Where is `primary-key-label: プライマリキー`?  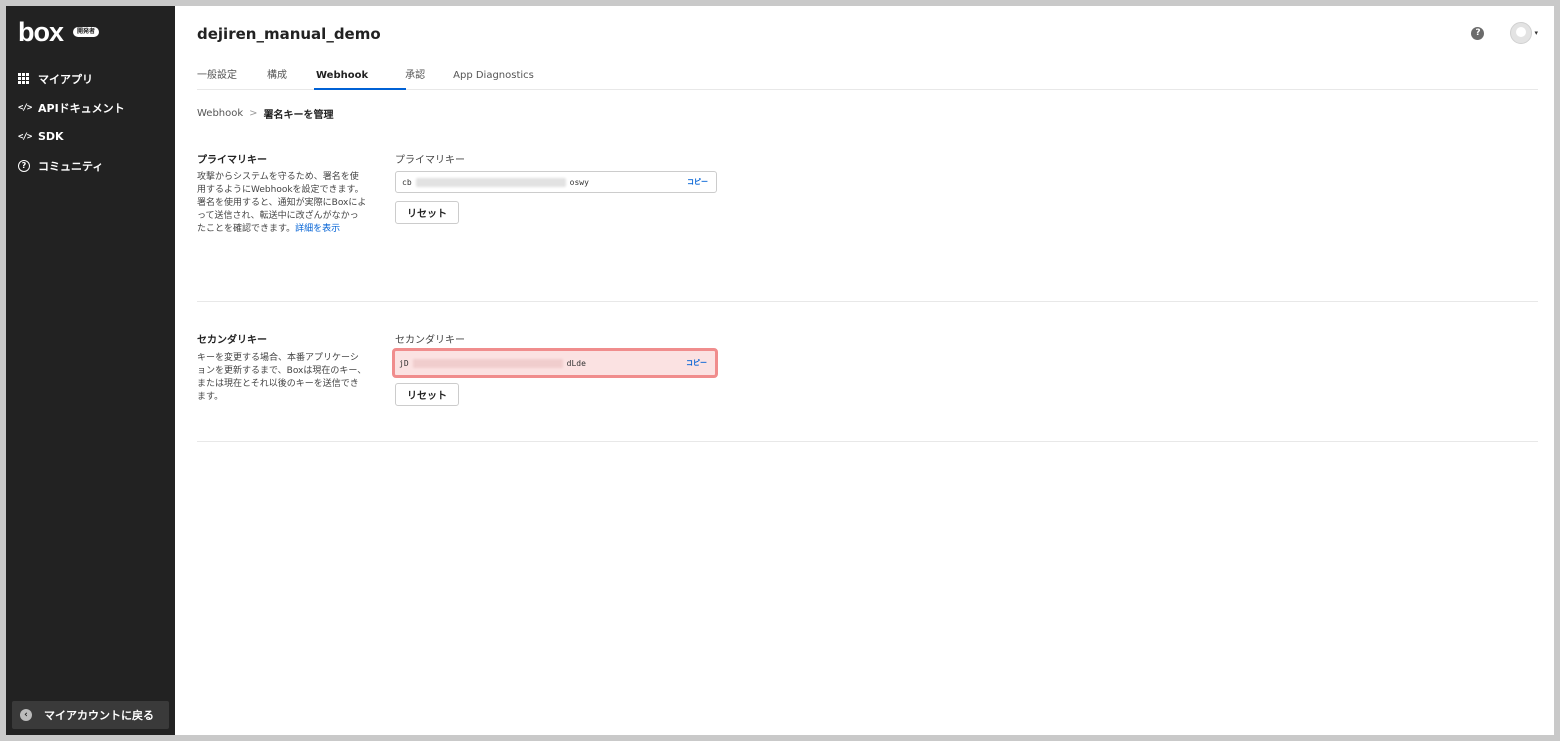 primary-key-label: プライマリキー is located at coordinates (430, 160).